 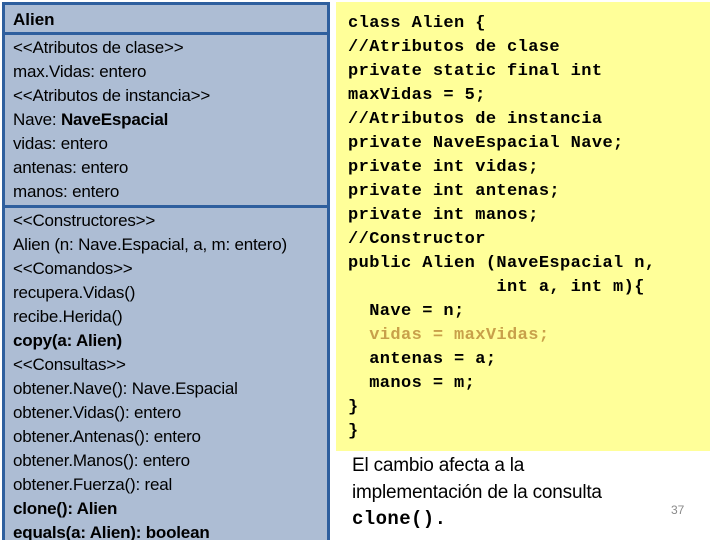 I want to click on uml-class-name: Alien, so click(x=34, y=19).